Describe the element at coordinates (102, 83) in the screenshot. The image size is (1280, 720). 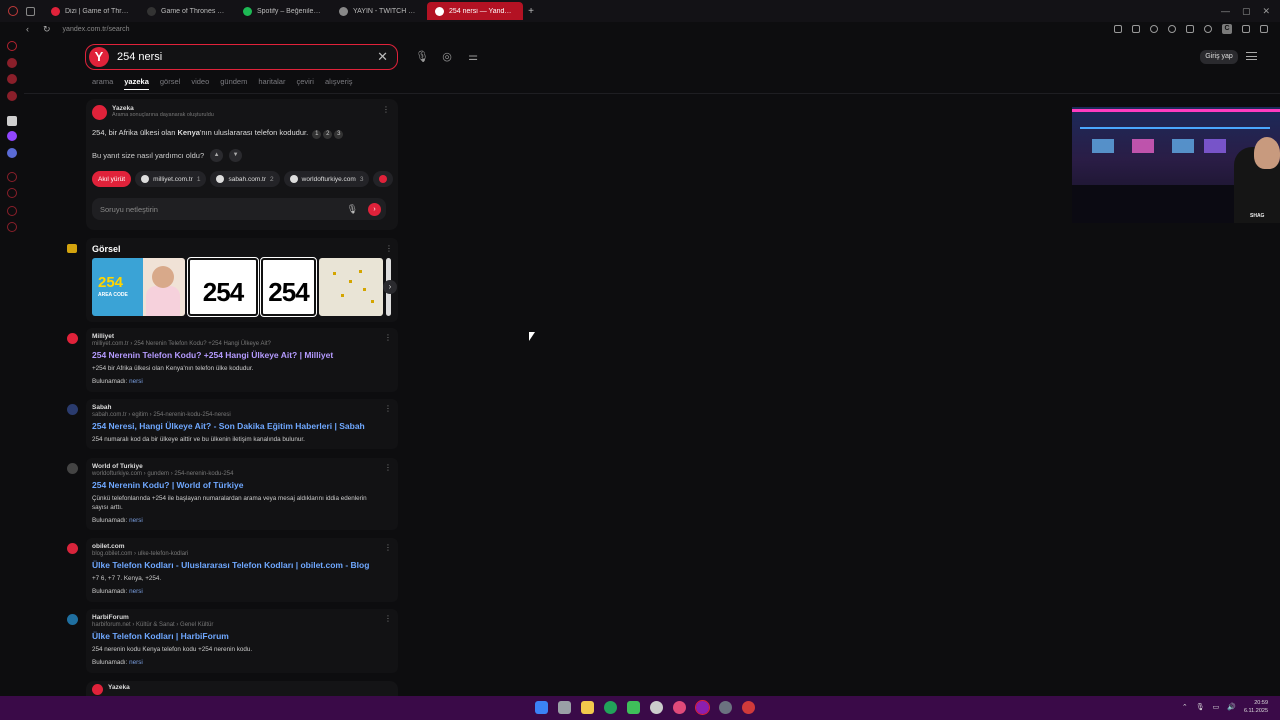
I see `tab-arama: arama` at that location.